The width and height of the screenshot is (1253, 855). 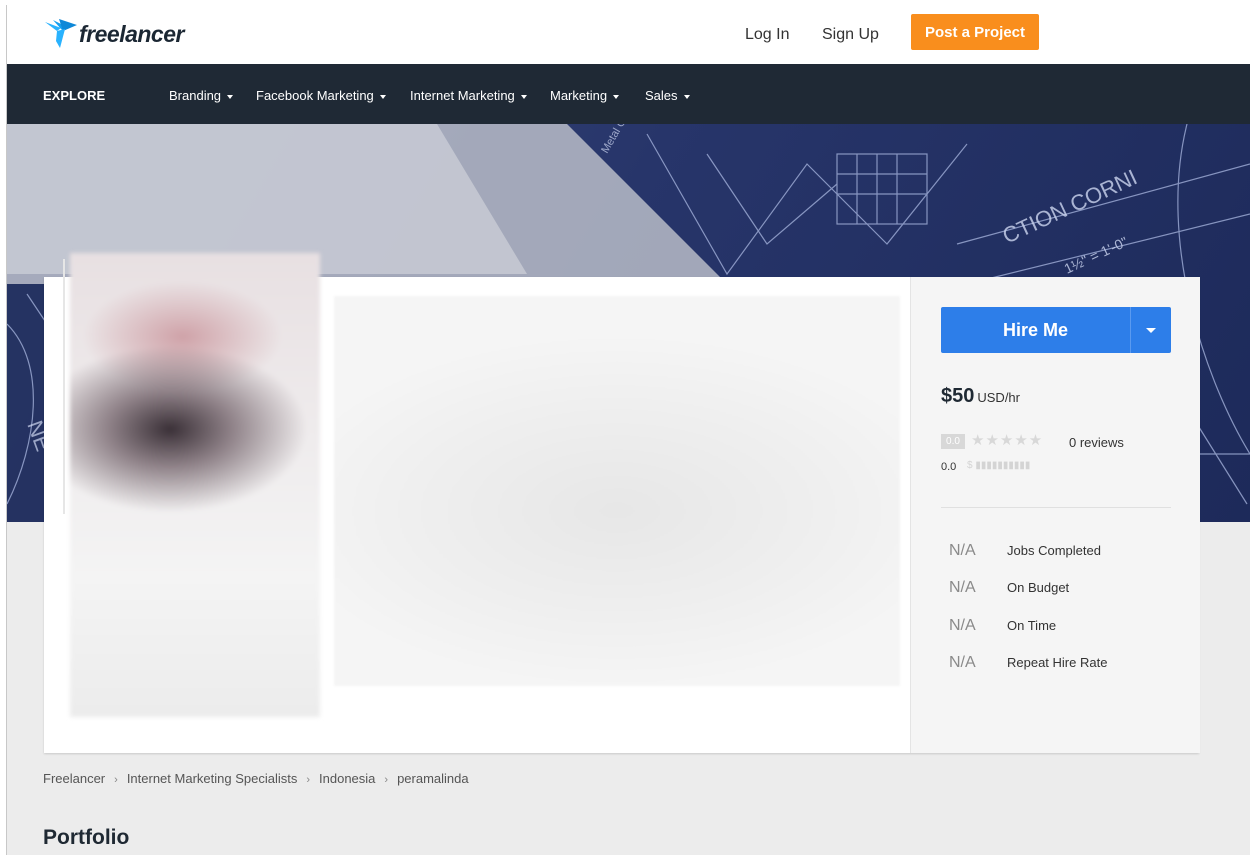 I want to click on nav-item-marketing: Marketing, so click(x=585, y=95).